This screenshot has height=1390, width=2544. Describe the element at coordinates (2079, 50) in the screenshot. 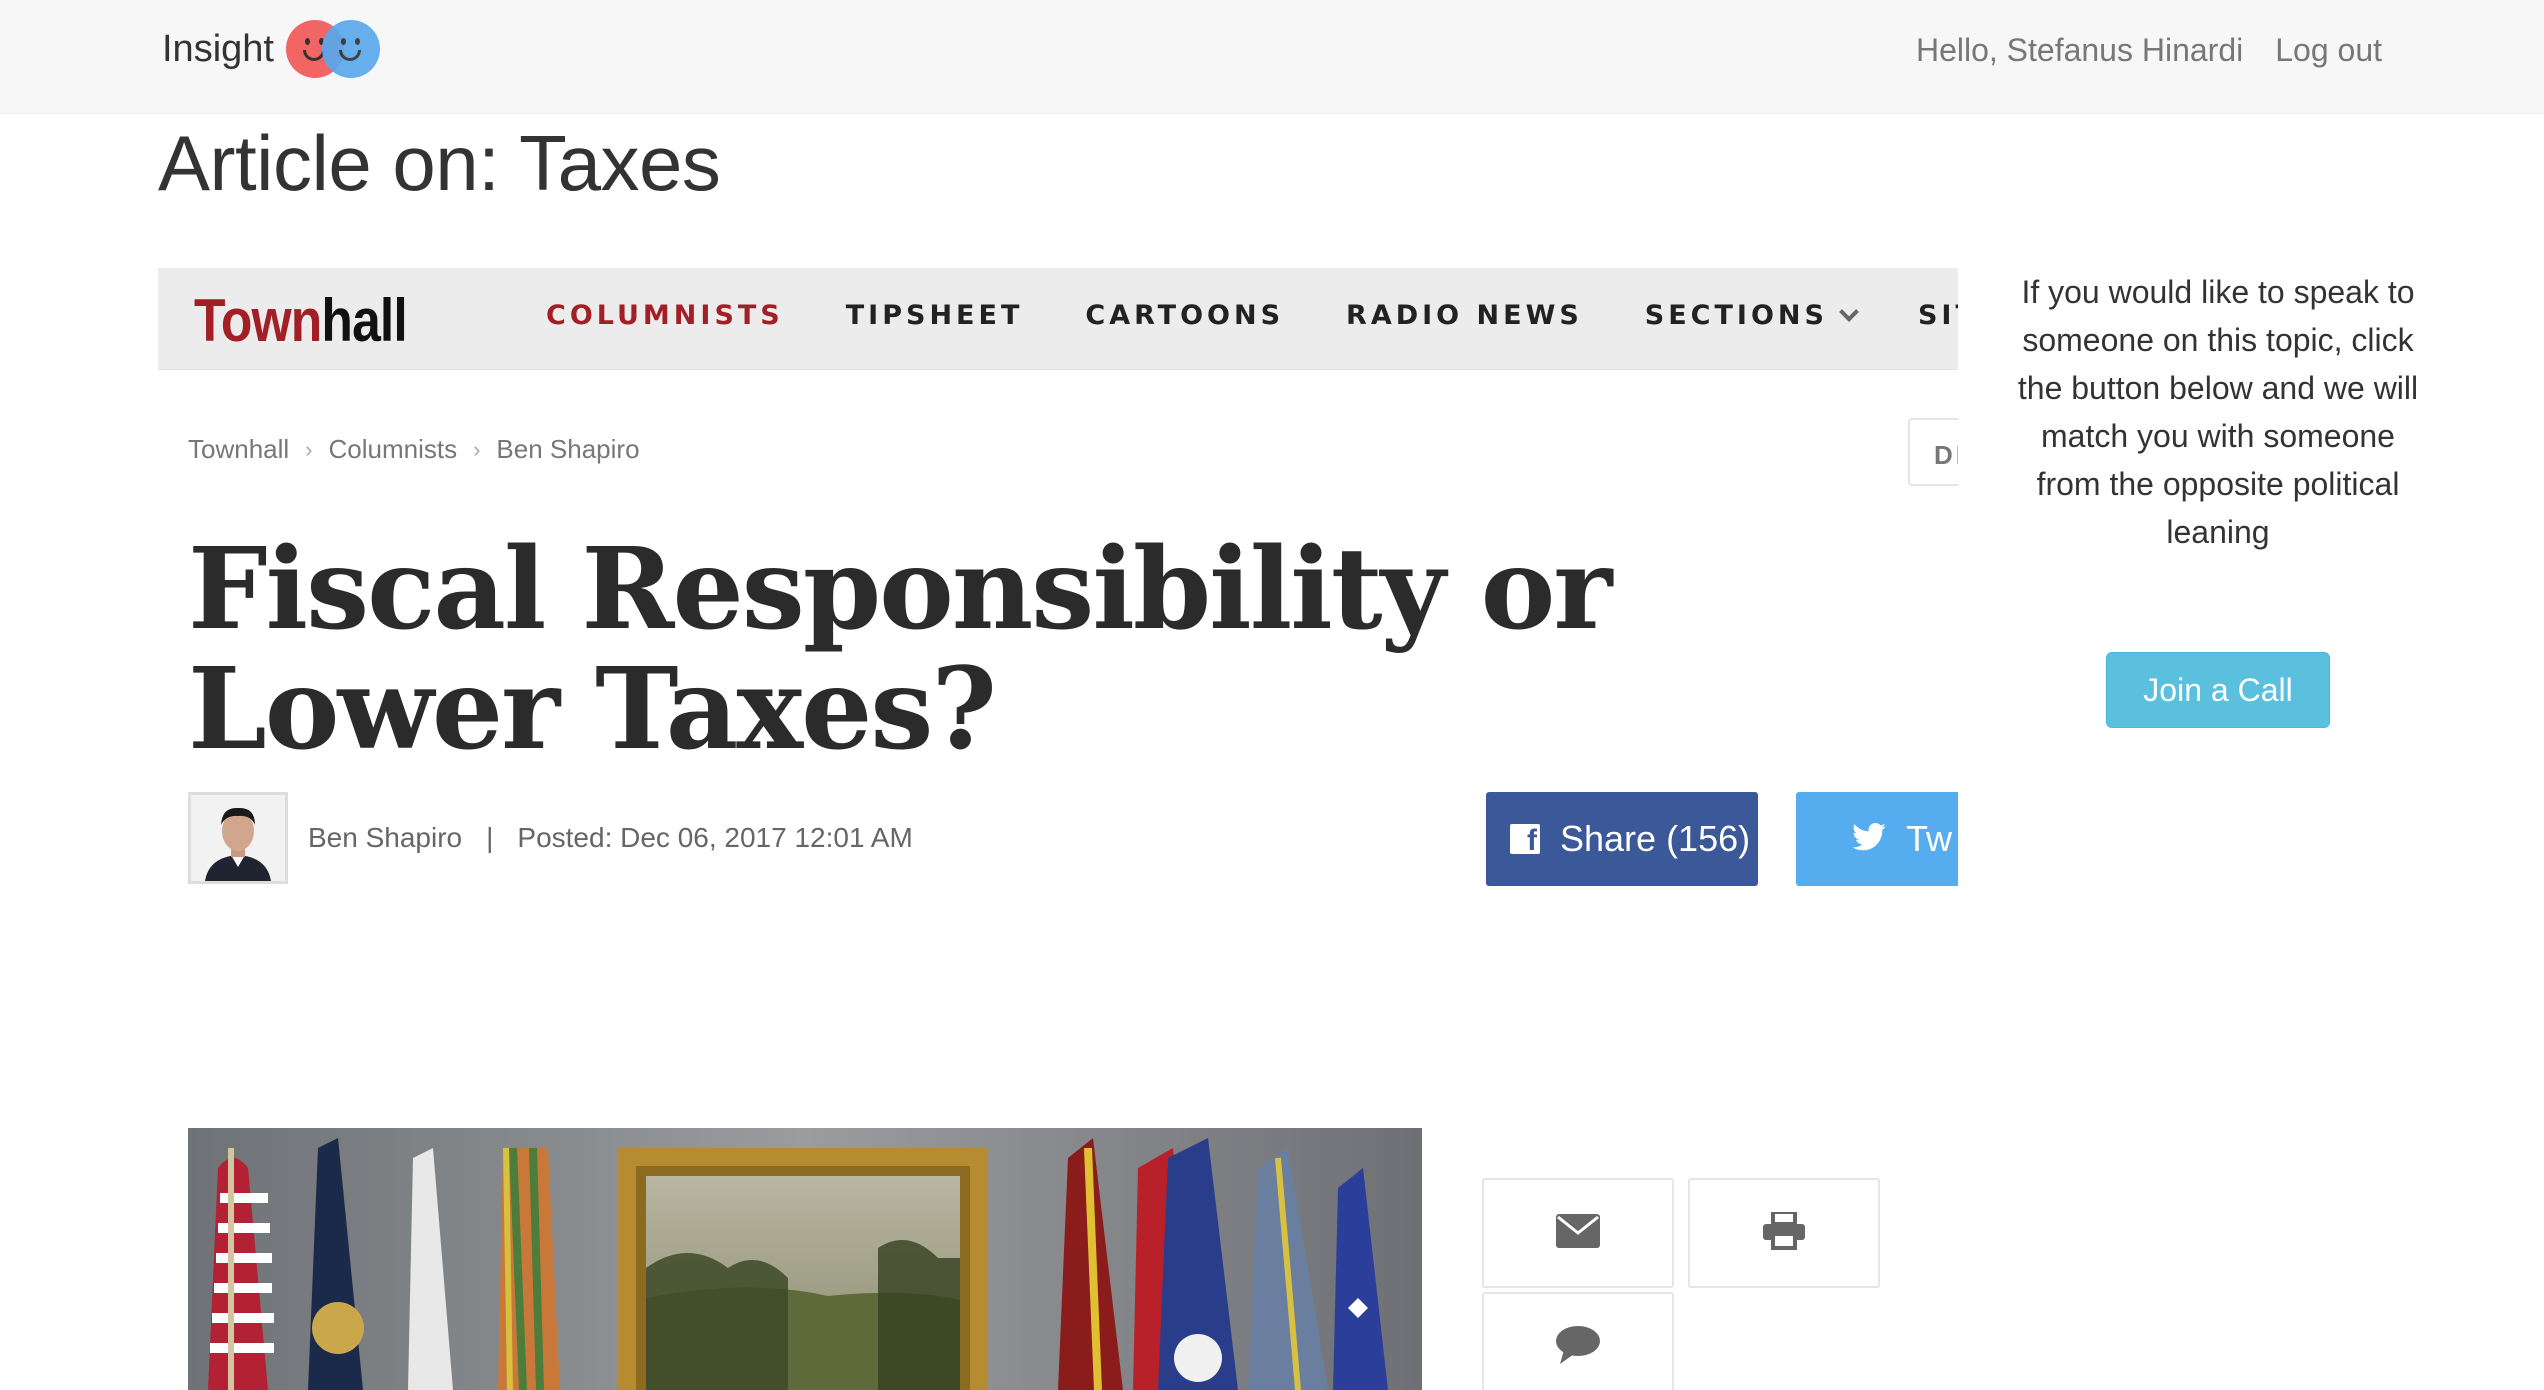

I see `user-greeting-link: Hello, Stefanus Hinardi` at that location.